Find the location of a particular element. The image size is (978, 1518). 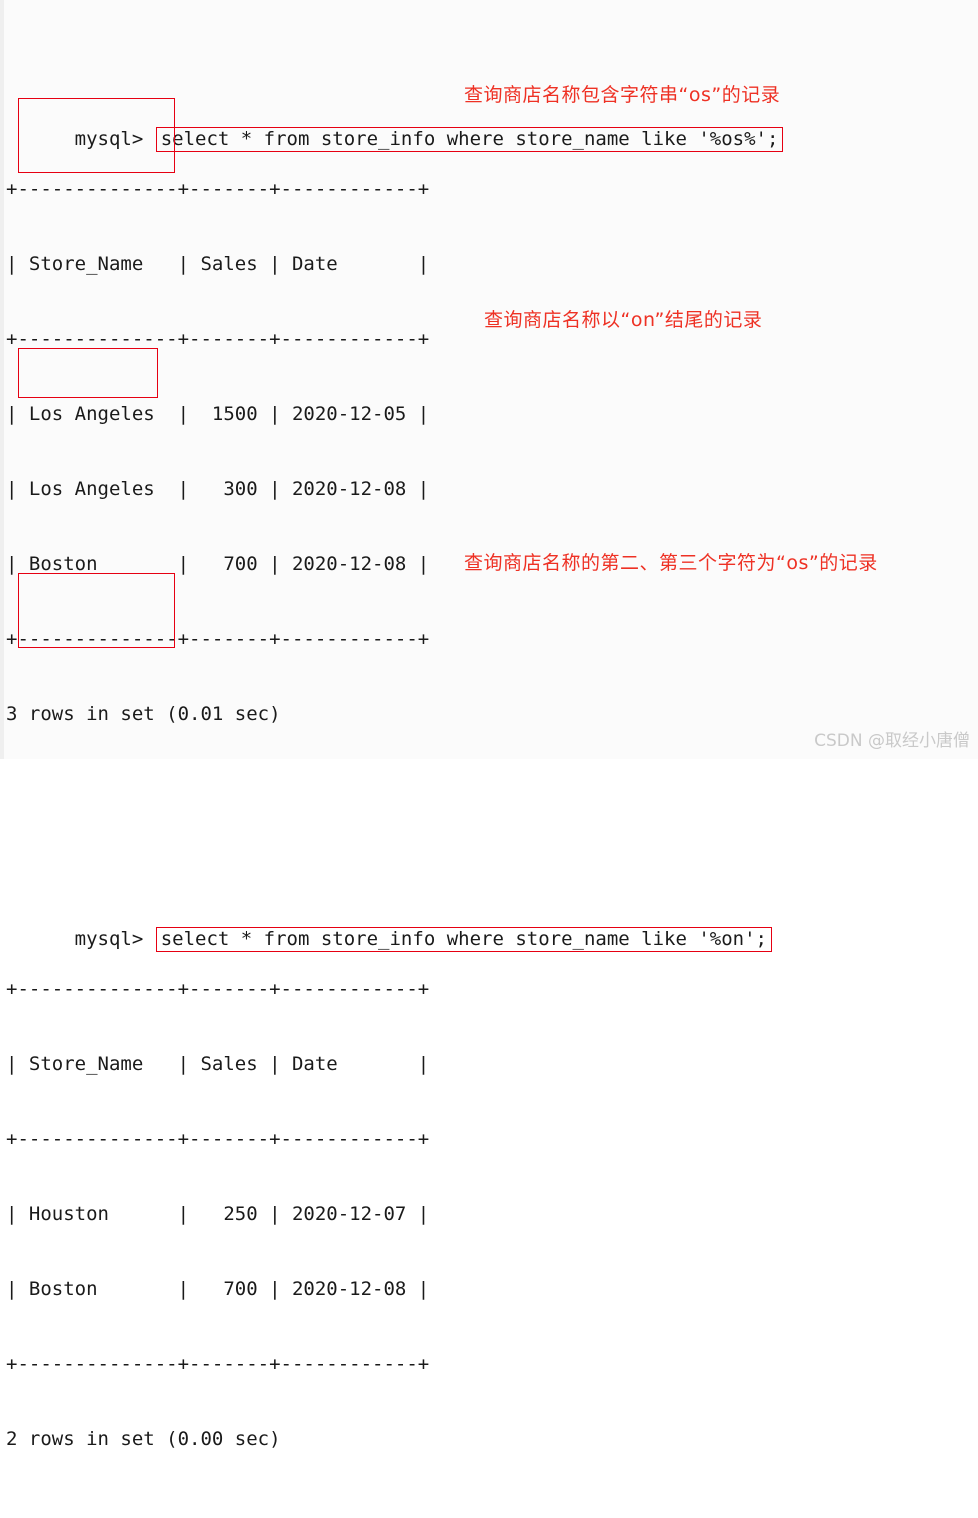

status-line-2: 2 rows in set (0.00 sec) is located at coordinates (143, 1439).